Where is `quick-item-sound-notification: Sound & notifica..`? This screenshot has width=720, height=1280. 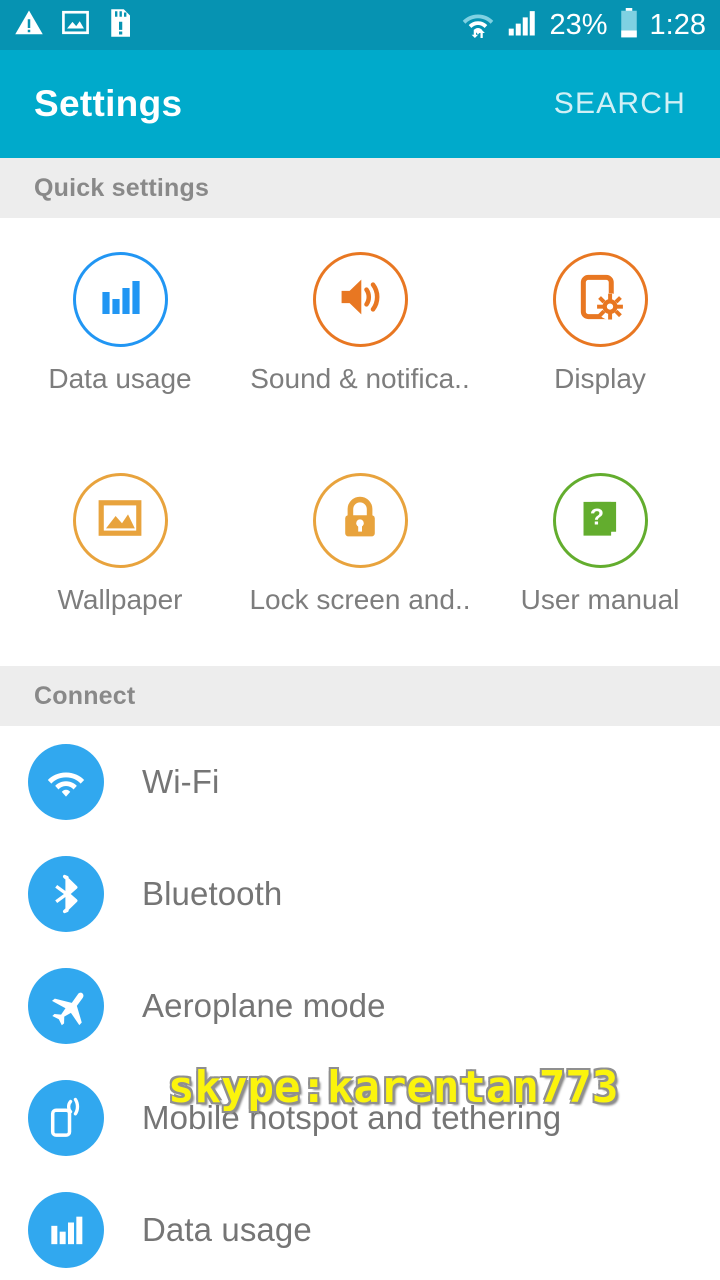 quick-item-sound-notification: Sound & notifica.. is located at coordinates (360, 323).